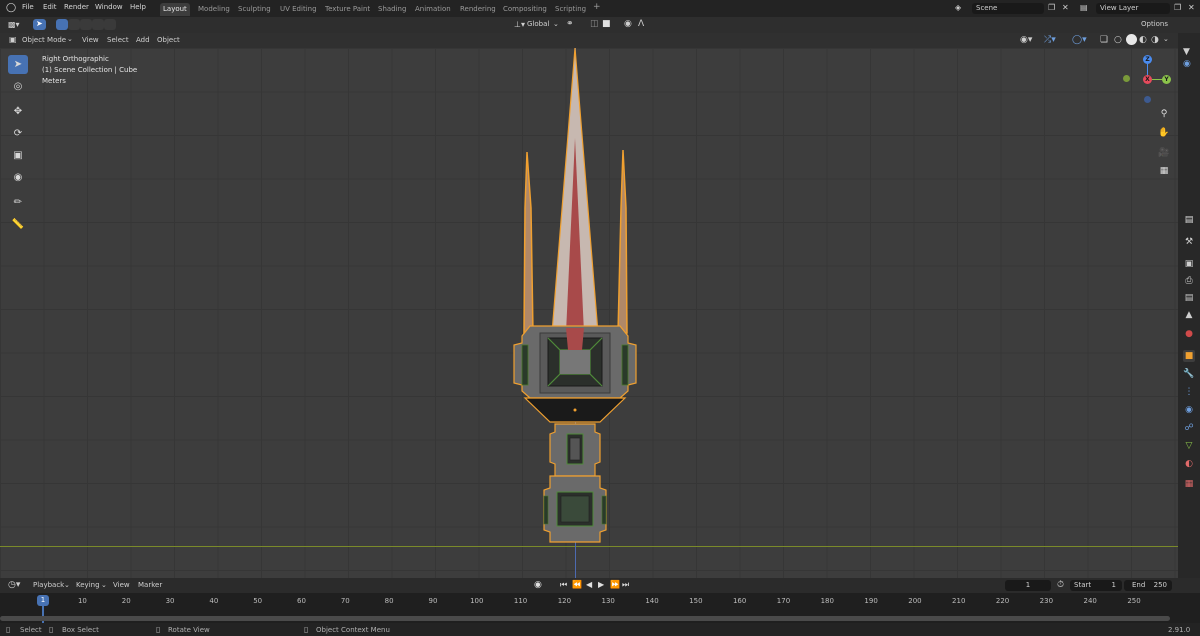 This screenshot has height=636, width=1200. What do you see at coordinates (606, 24) in the screenshot?
I see `snap-target-icon: ■` at bounding box center [606, 24].